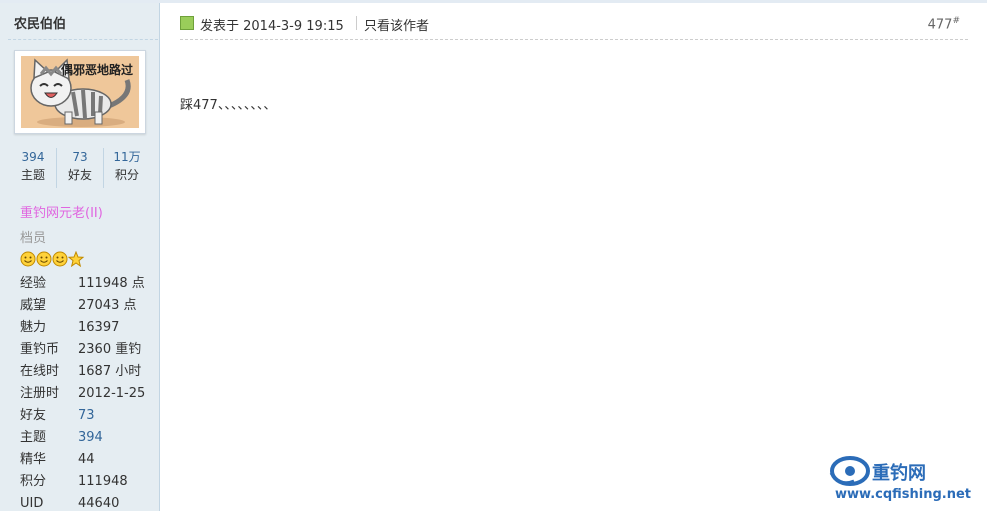 The image size is (987, 515). I want to click on avatar-caption: 偶邪恶地路过, so click(96, 70).